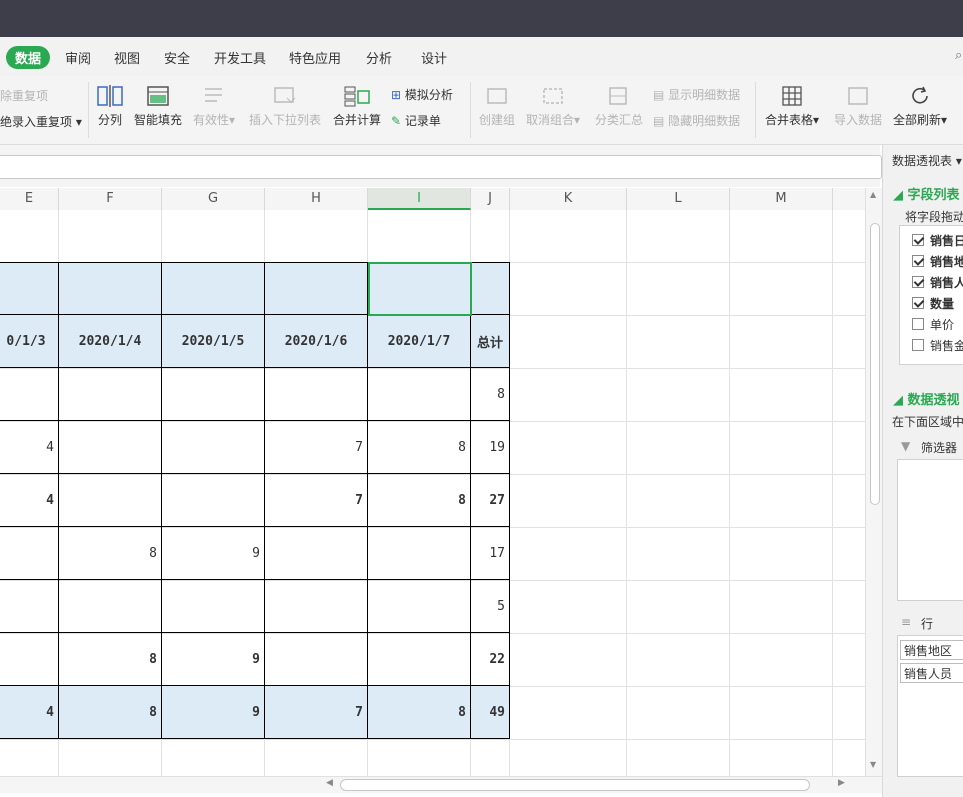 The width and height of the screenshot is (963, 797). I want to click on split-column-button: 分列, so click(110, 106).